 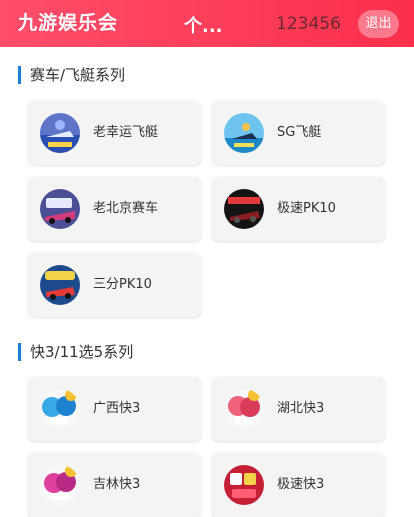 I want to click on app-header: 九游娱乐会 个... 123456 退出, so click(x=207, y=23).